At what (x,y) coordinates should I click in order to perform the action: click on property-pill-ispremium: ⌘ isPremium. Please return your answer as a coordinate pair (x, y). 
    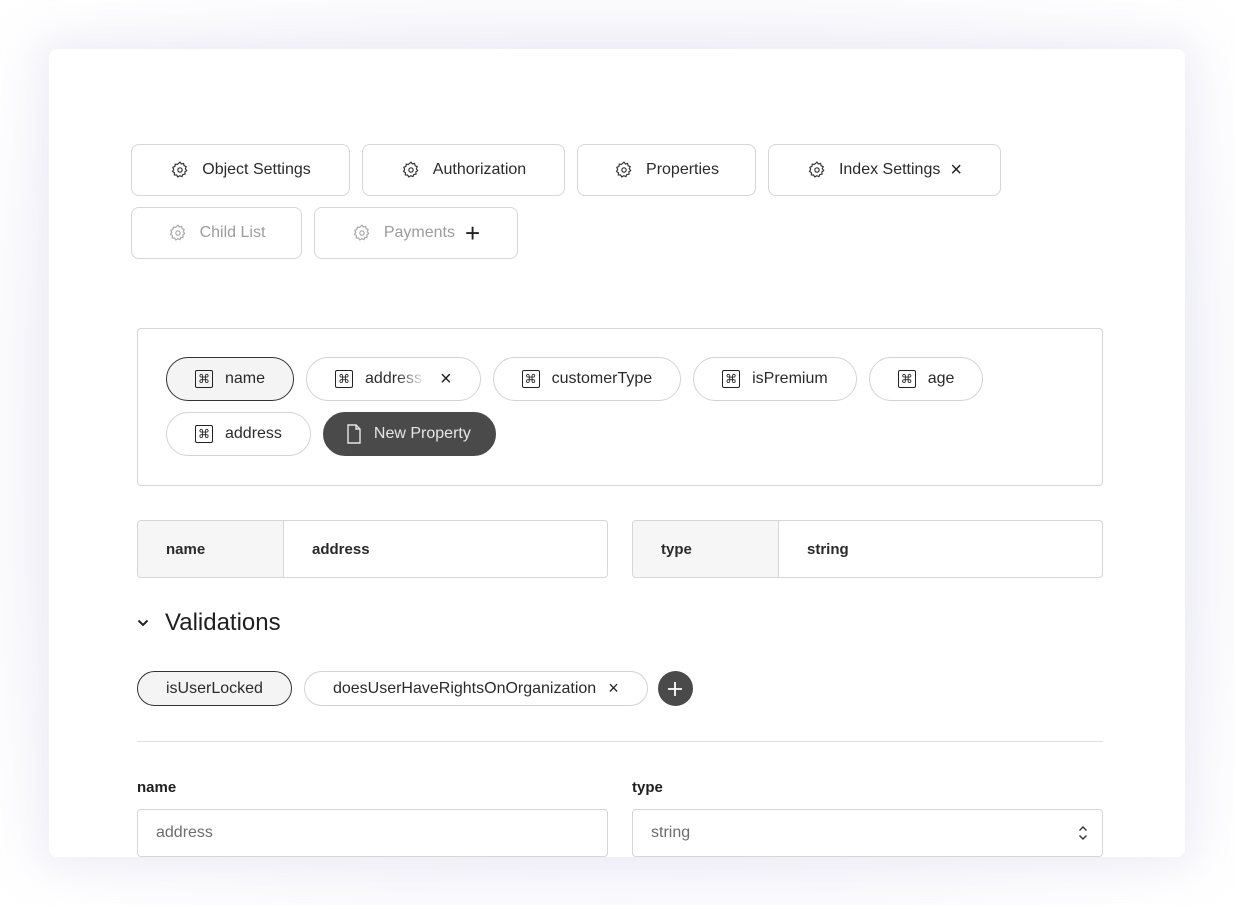
    Looking at the image, I should click on (775, 379).